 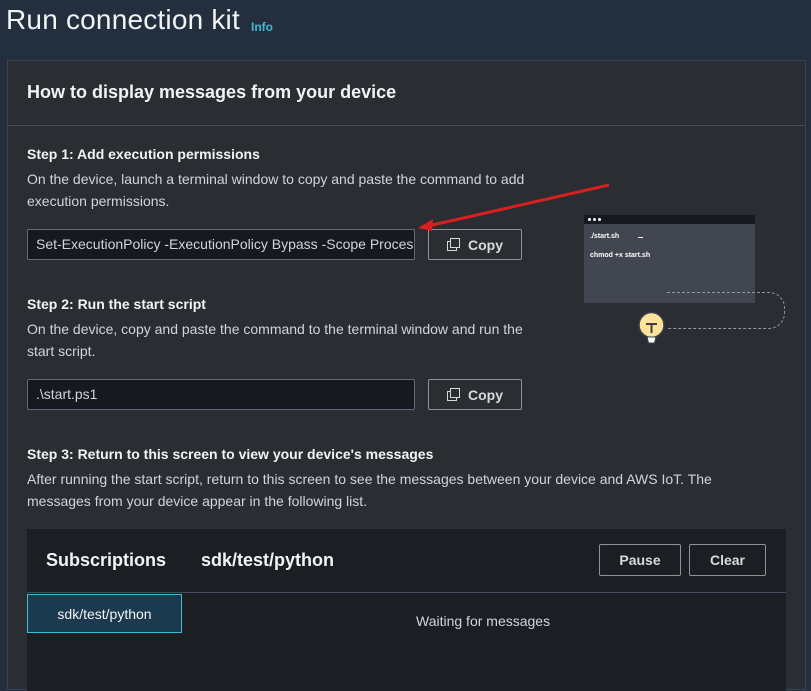 I want to click on lightbulb-icon, so click(x=651, y=328).